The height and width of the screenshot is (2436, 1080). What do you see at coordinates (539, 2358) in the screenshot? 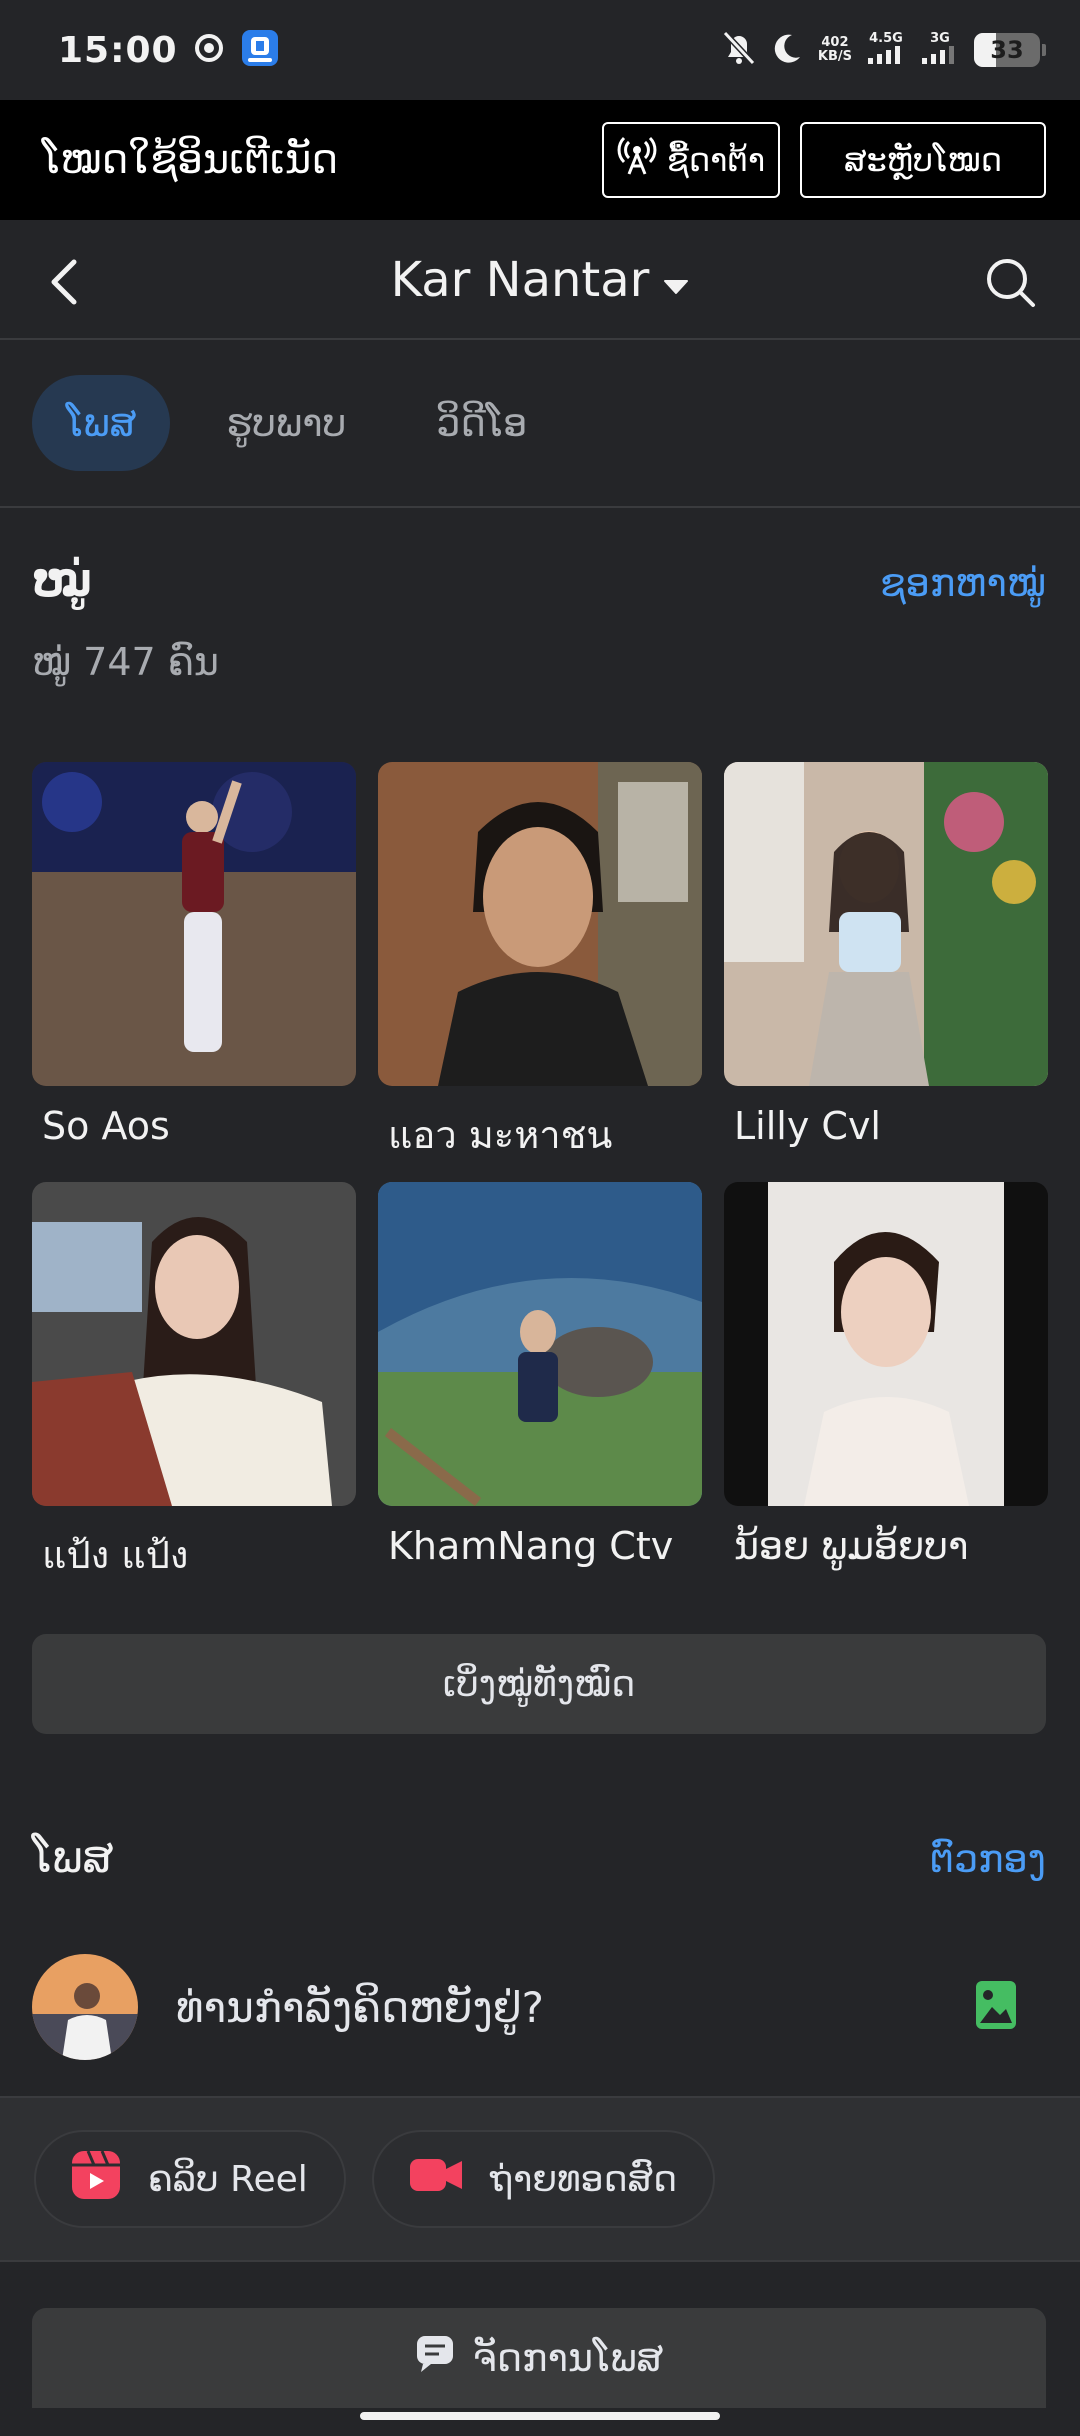
I see `manage-posts-button: ຈັດການໂພສ` at bounding box center [539, 2358].